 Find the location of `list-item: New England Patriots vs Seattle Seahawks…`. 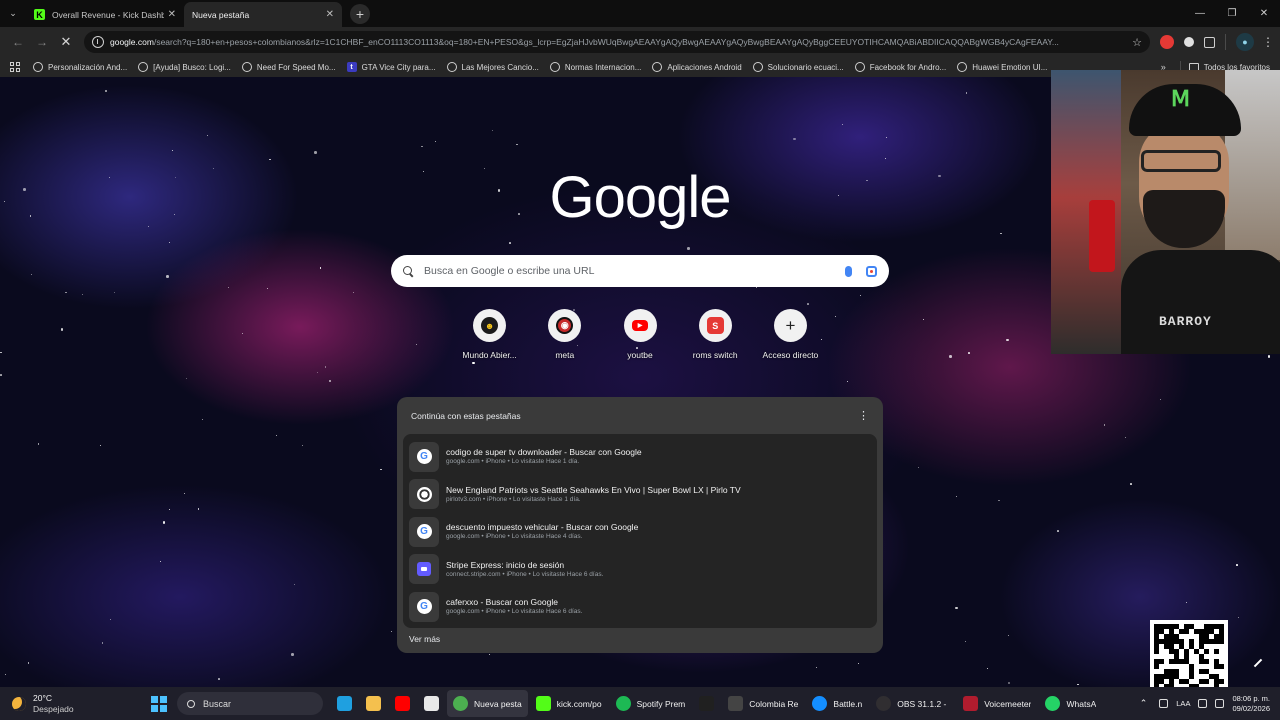

list-item: New England Patriots vs Seattle Seahawks… is located at coordinates (640, 495).